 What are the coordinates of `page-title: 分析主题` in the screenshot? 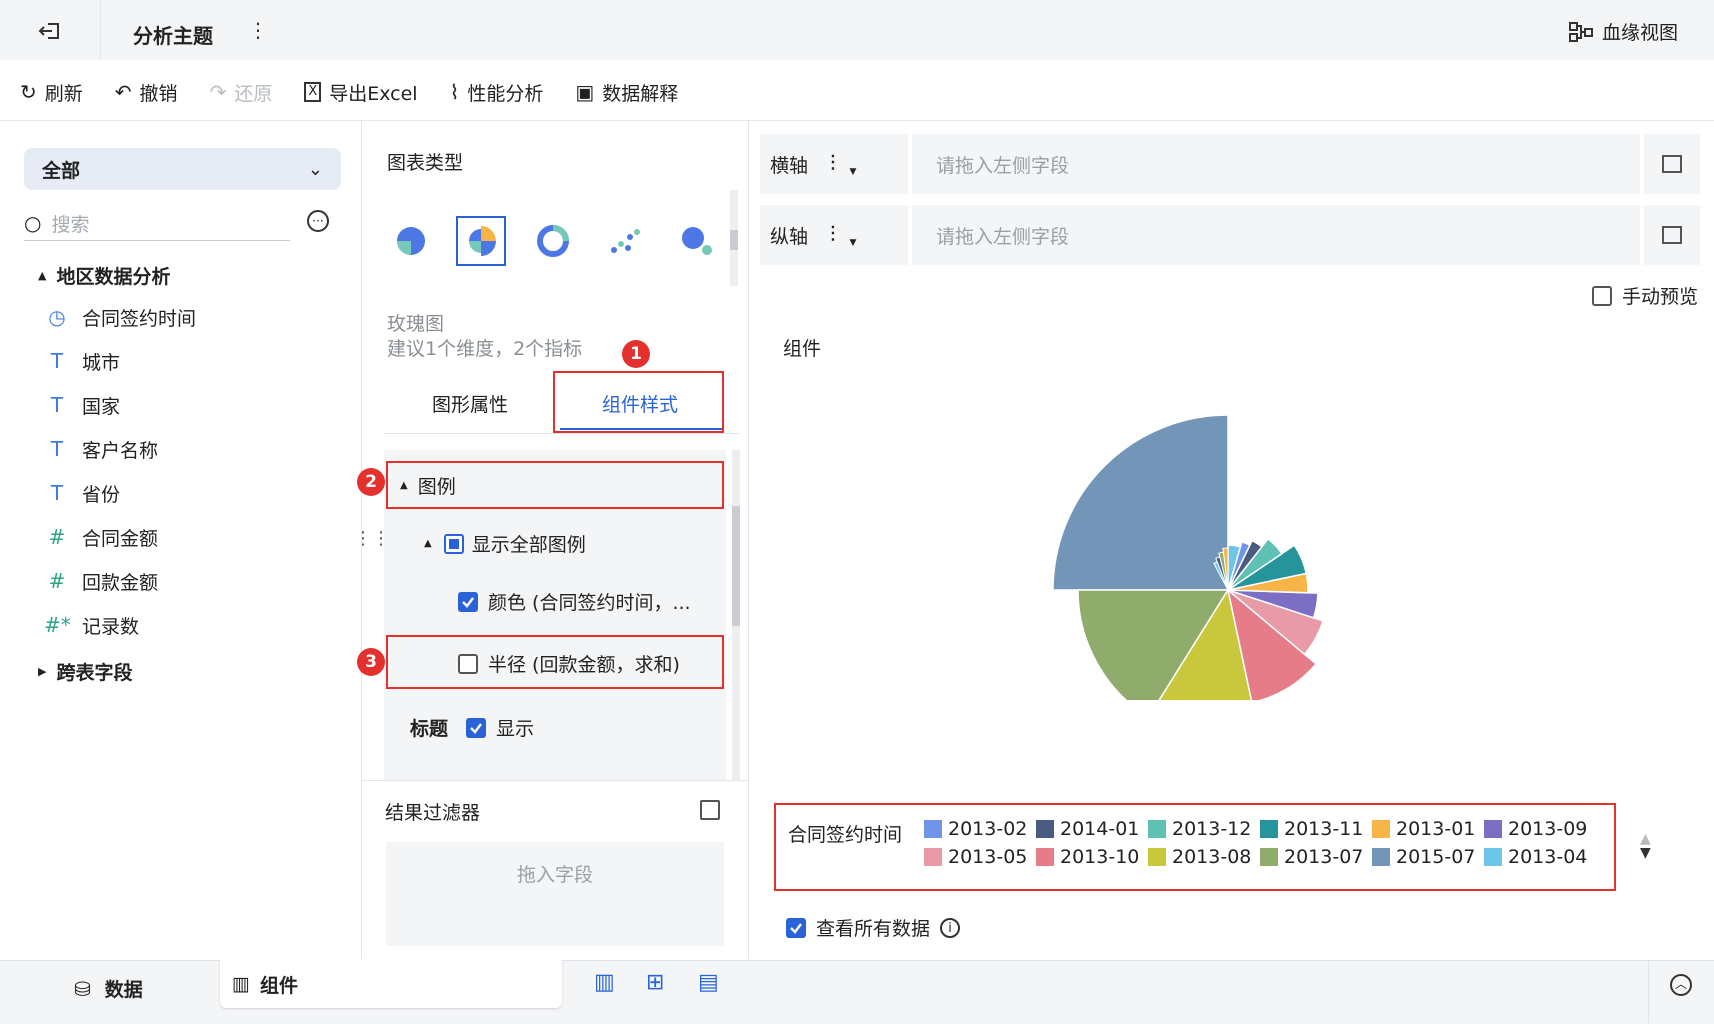 It's located at (173, 36).